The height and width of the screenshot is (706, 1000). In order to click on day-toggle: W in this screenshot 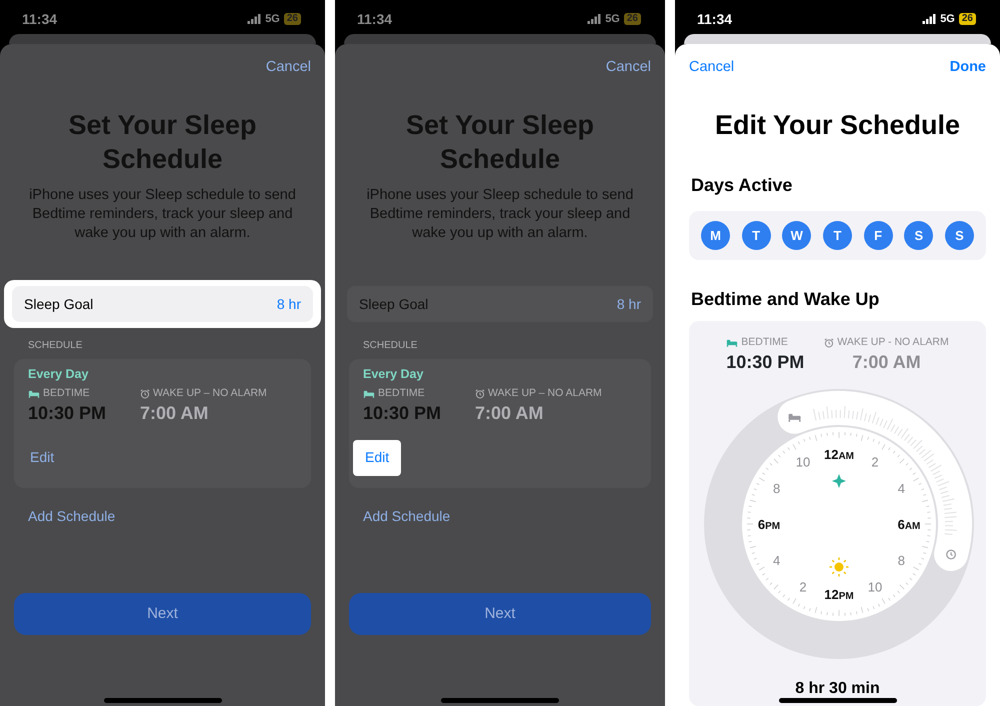, I will do `click(797, 235)`.